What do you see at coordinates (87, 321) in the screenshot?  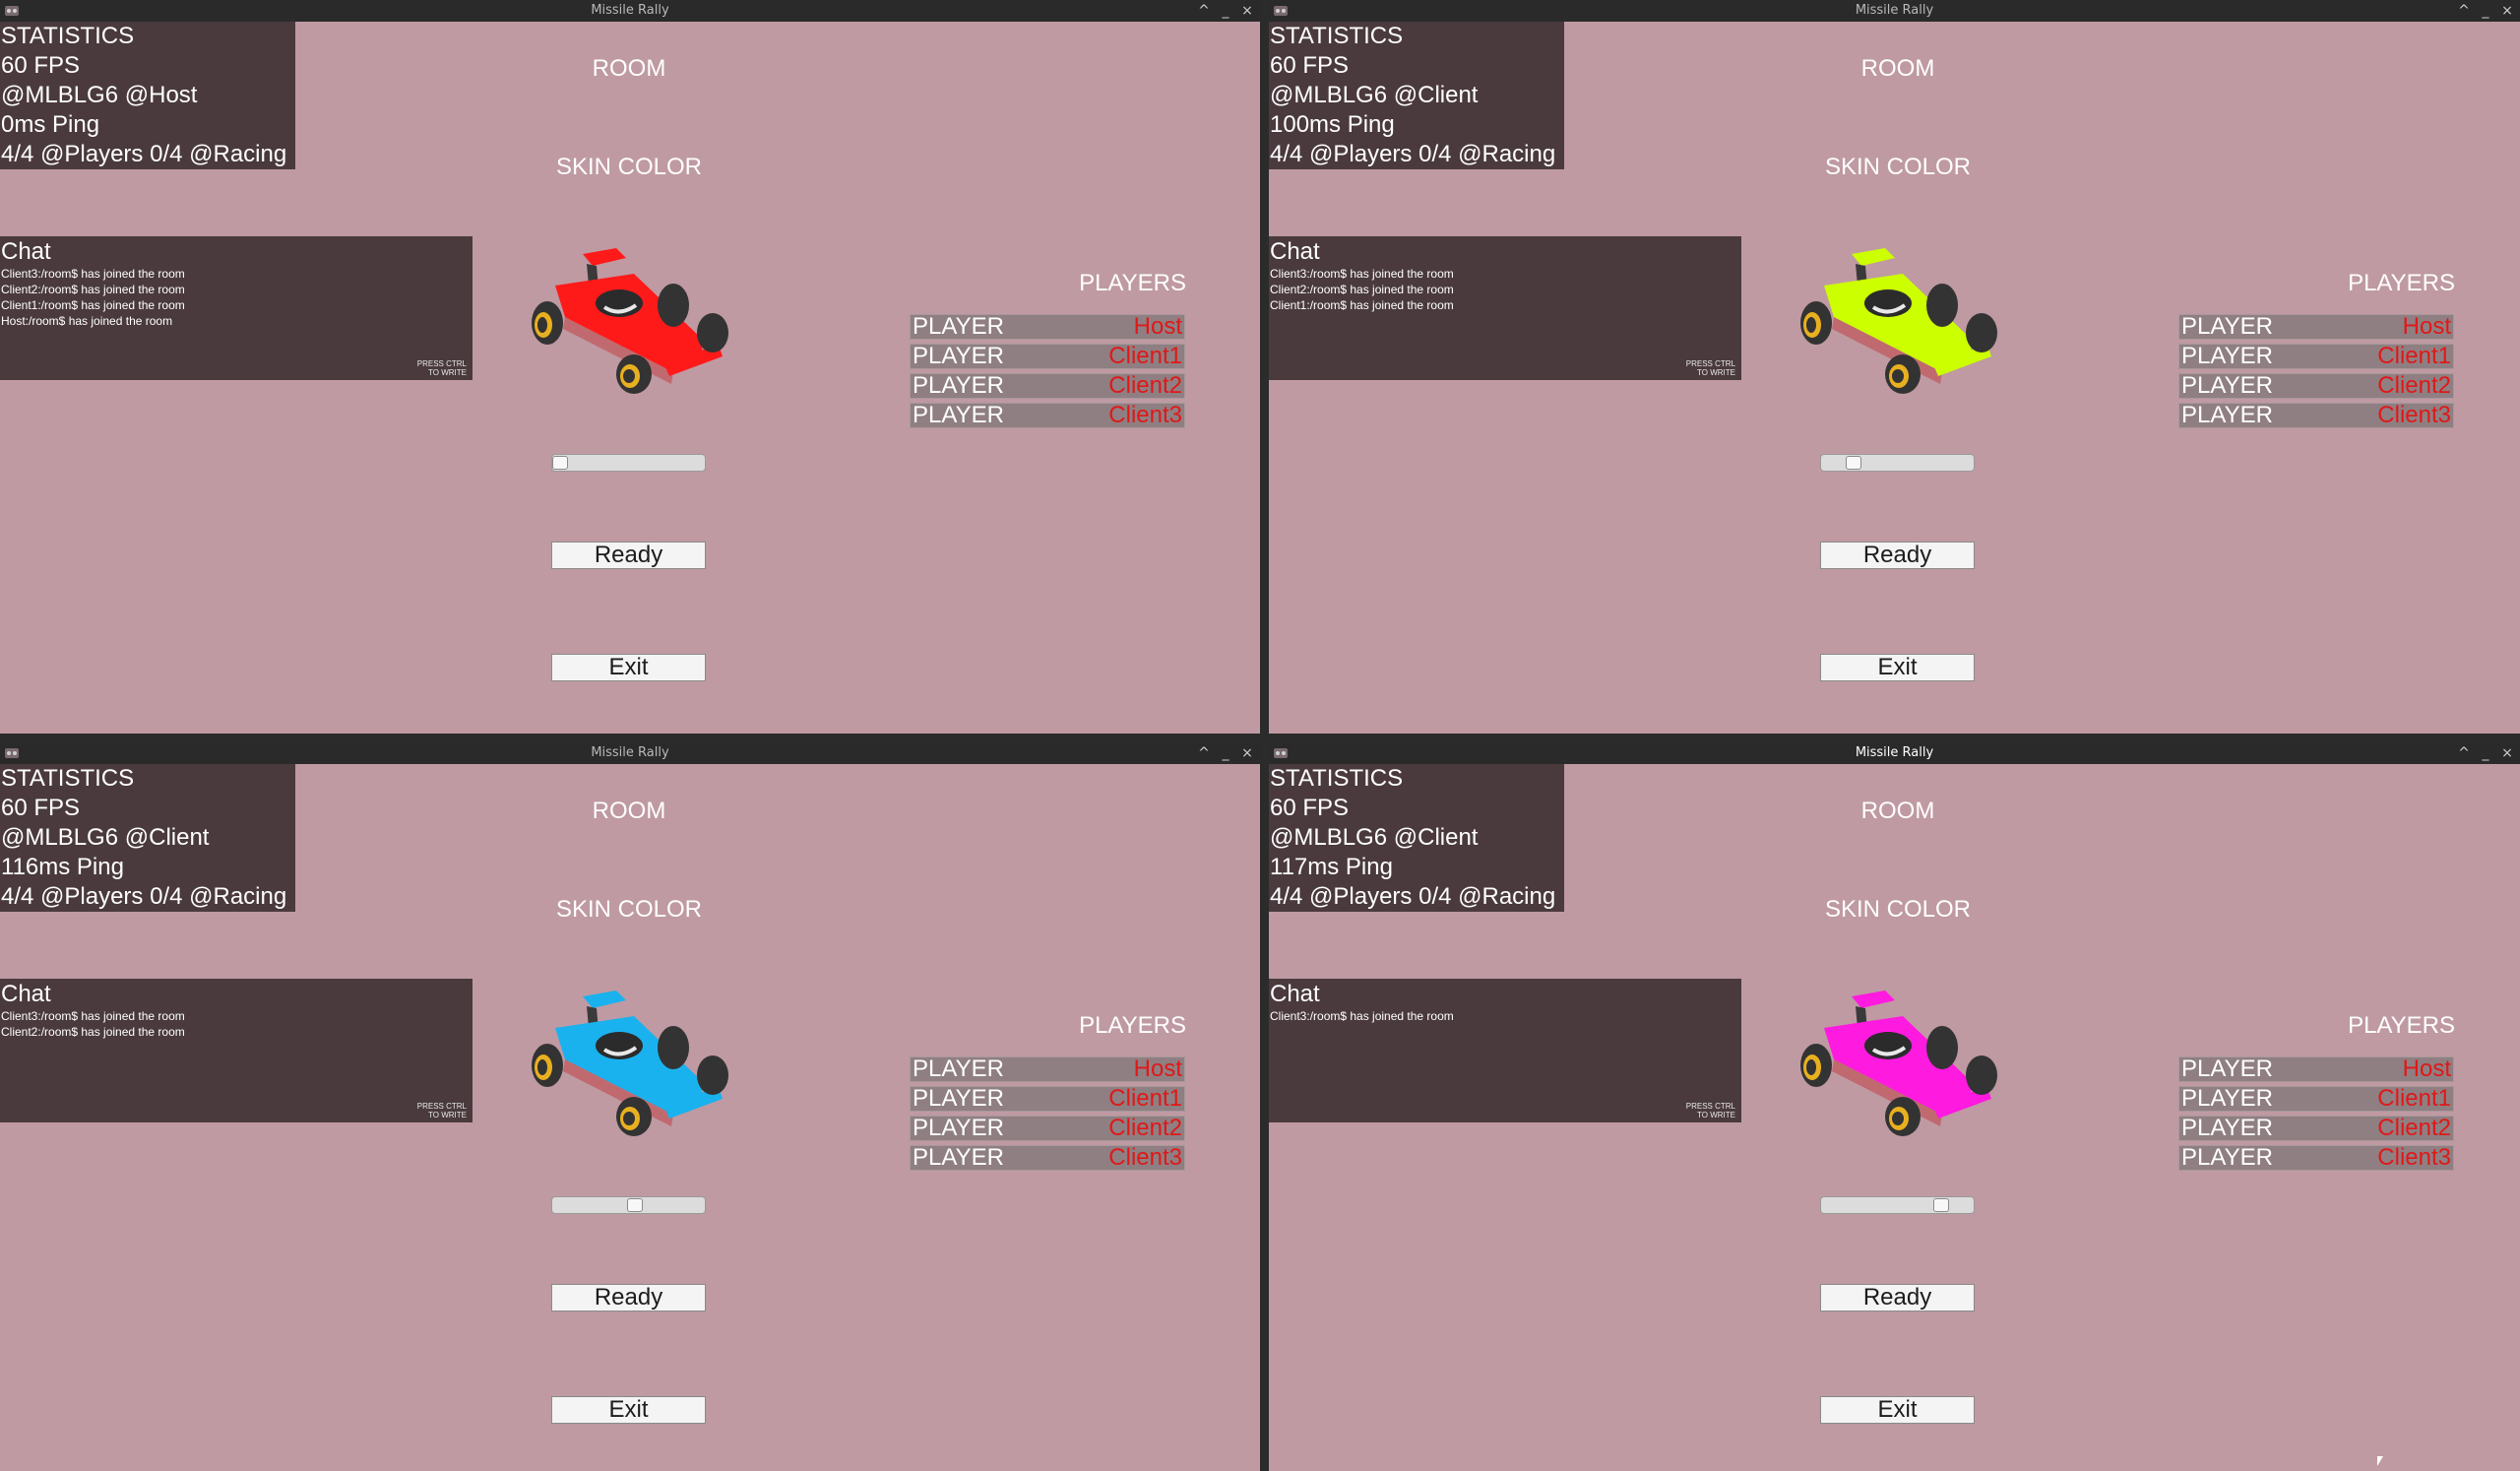 I see `chat-message: Host:/room$ has joined the room` at bounding box center [87, 321].